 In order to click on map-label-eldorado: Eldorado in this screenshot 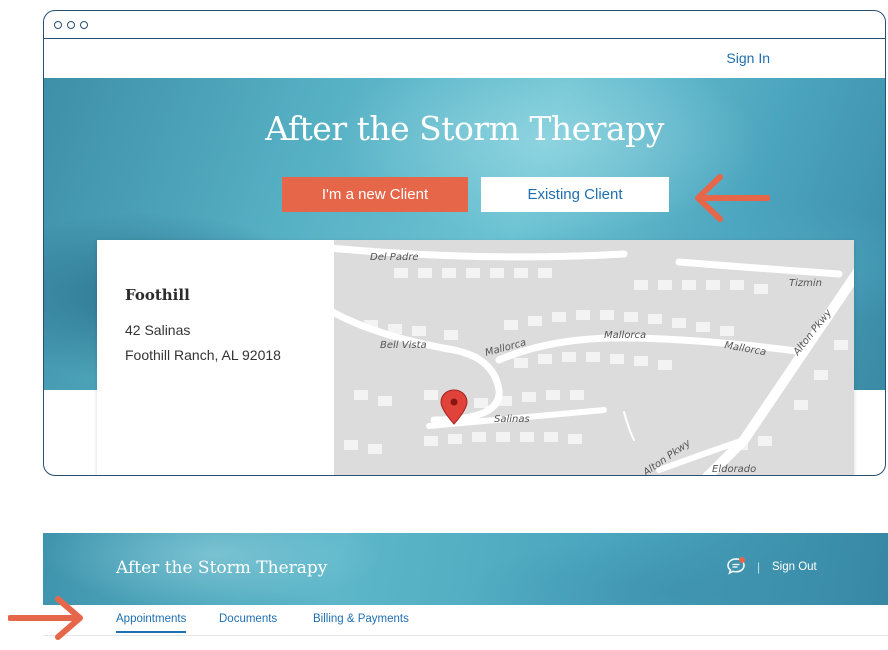, I will do `click(734, 469)`.